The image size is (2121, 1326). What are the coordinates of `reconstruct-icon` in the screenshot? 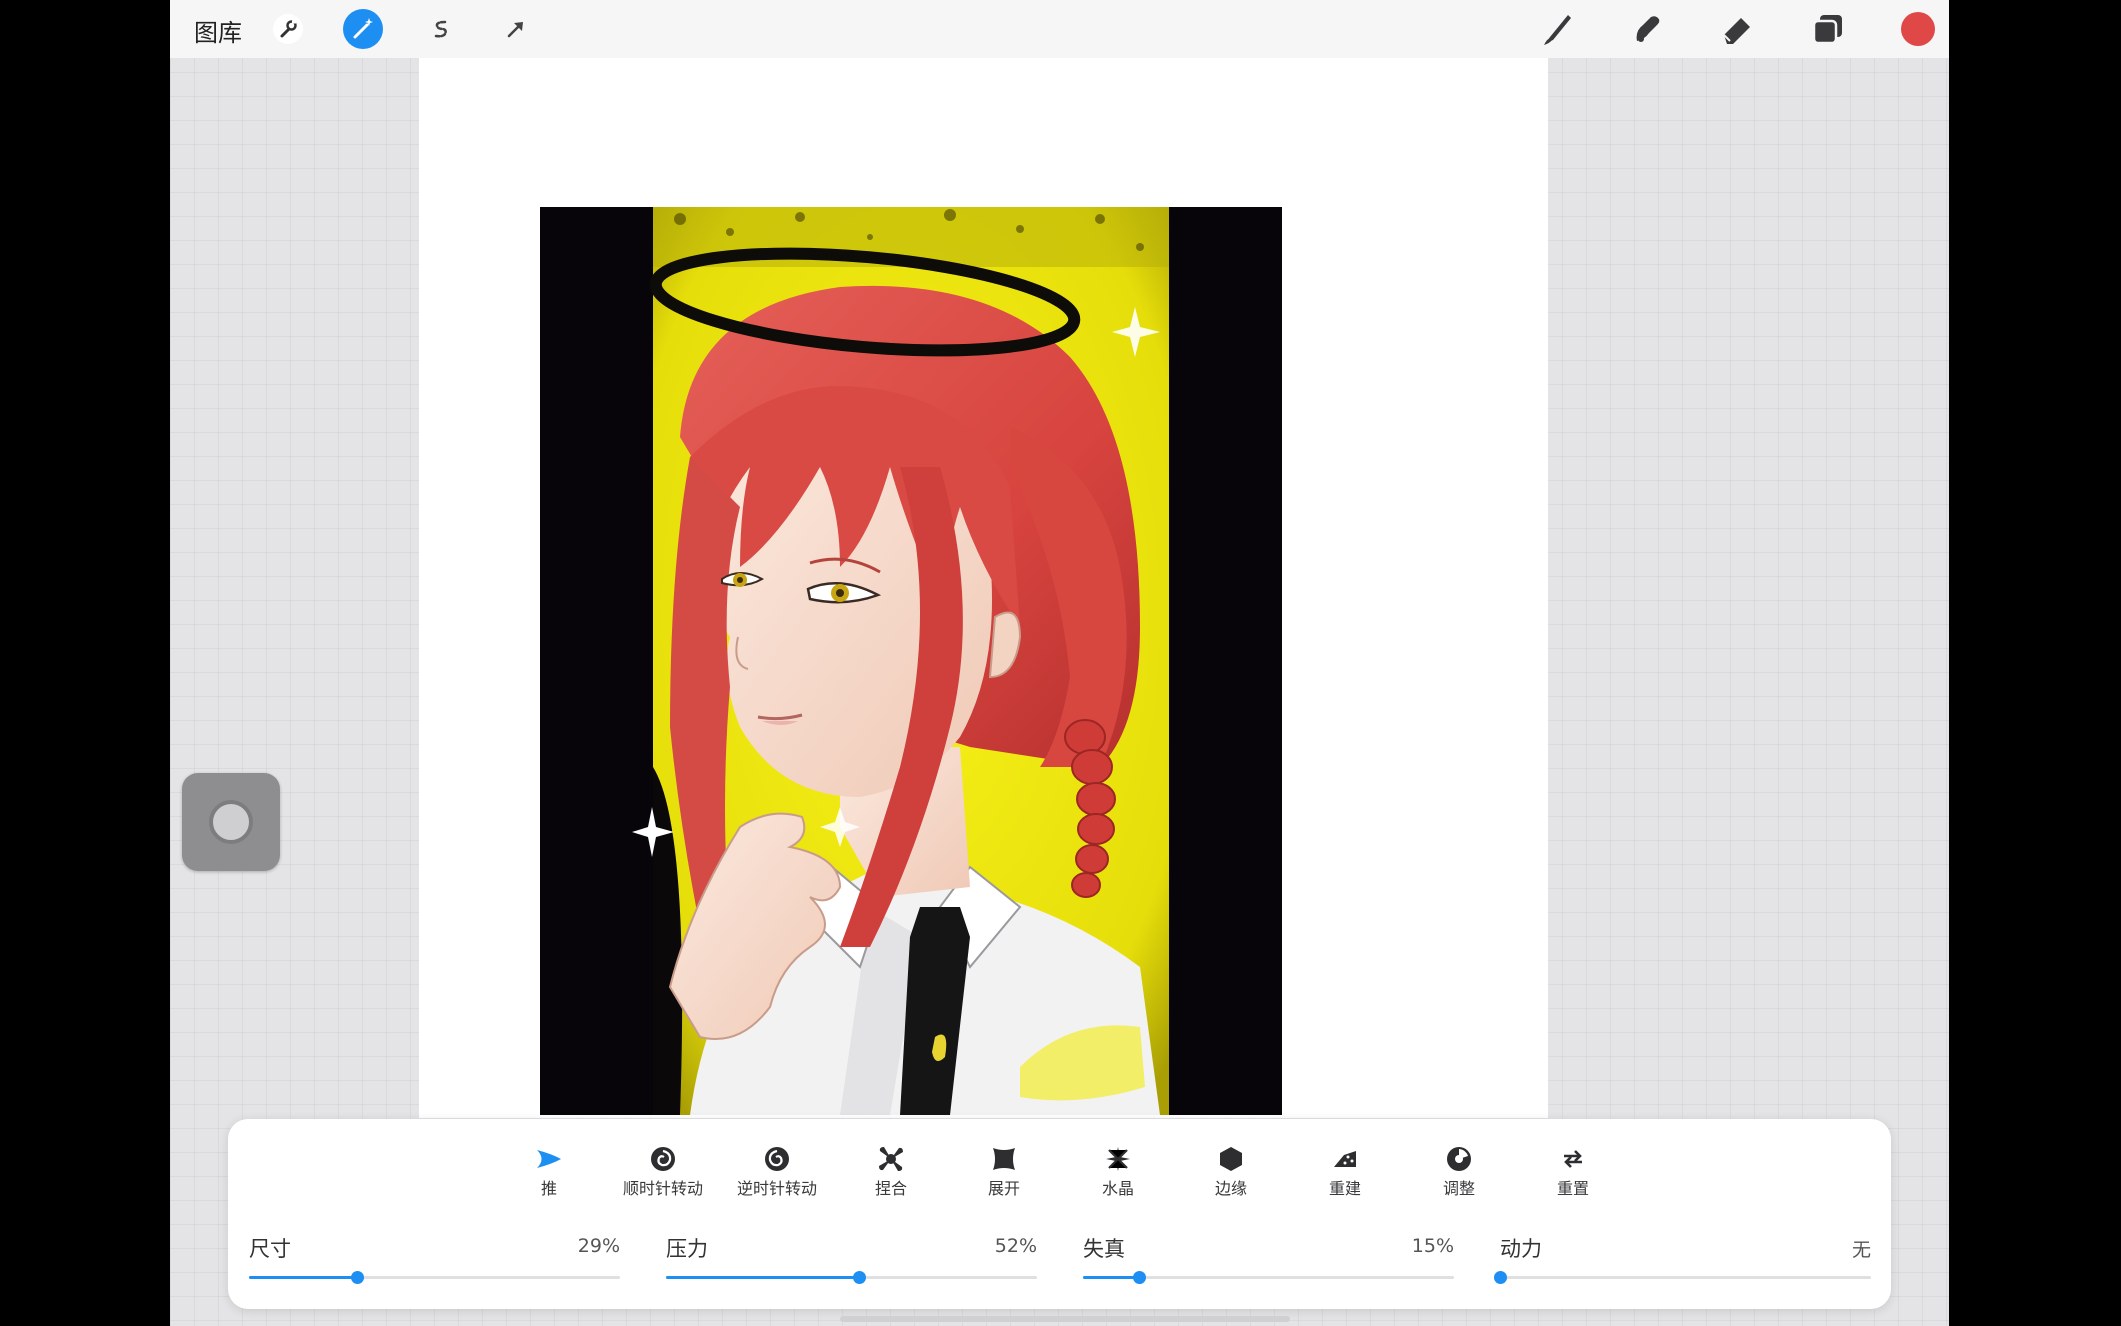 It's located at (1345, 1159).